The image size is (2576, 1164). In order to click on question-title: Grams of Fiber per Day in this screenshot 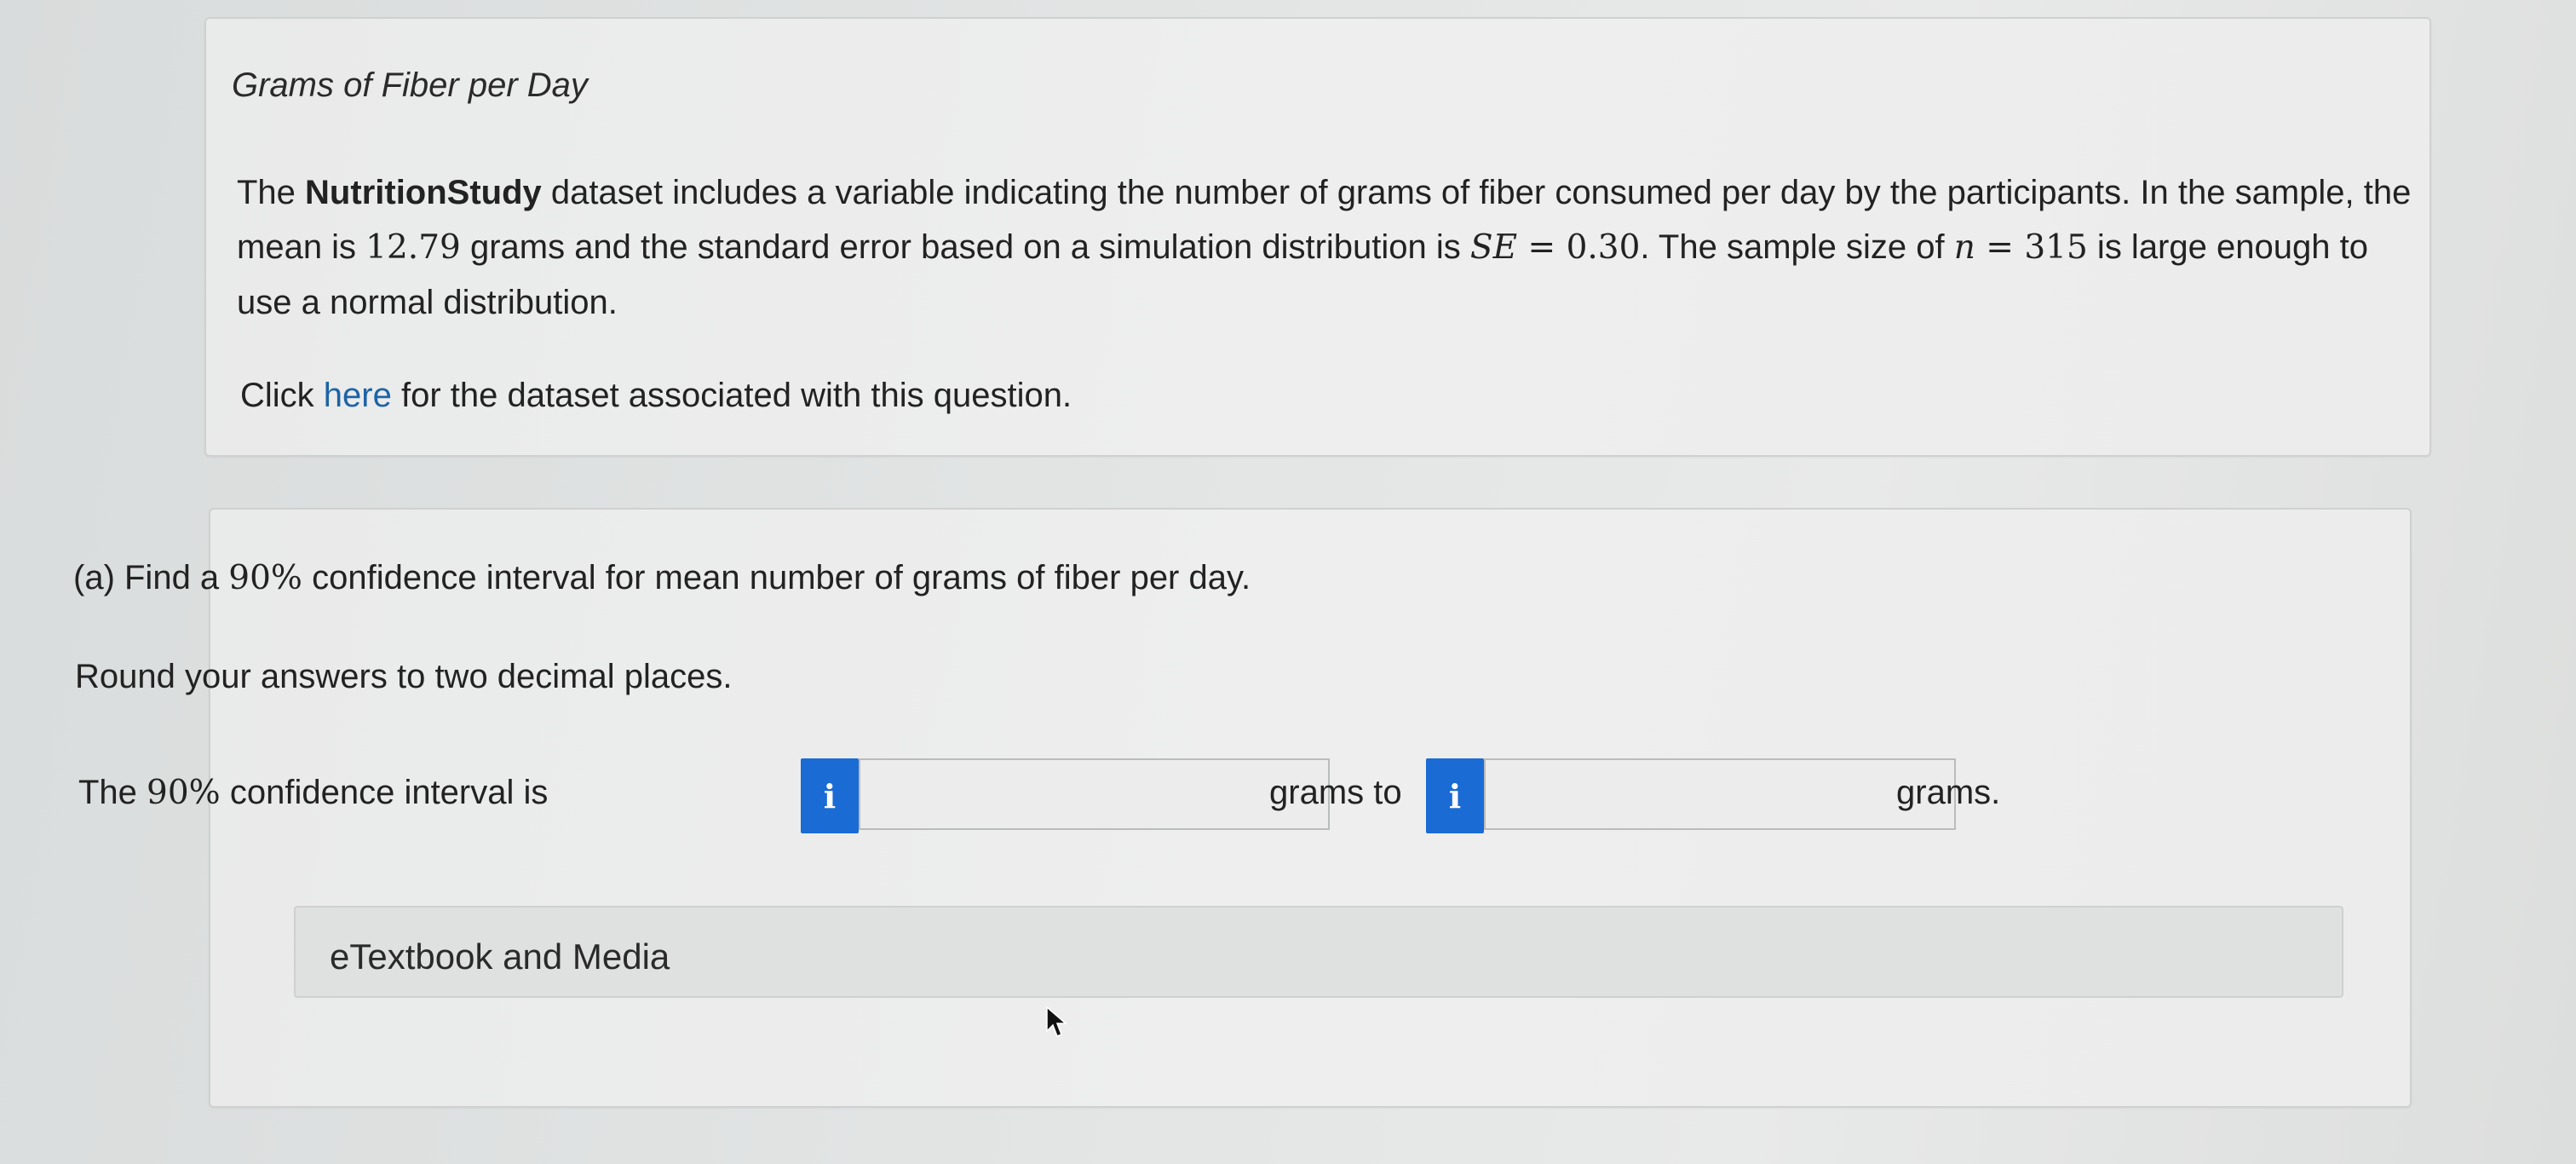, I will do `click(410, 85)`.